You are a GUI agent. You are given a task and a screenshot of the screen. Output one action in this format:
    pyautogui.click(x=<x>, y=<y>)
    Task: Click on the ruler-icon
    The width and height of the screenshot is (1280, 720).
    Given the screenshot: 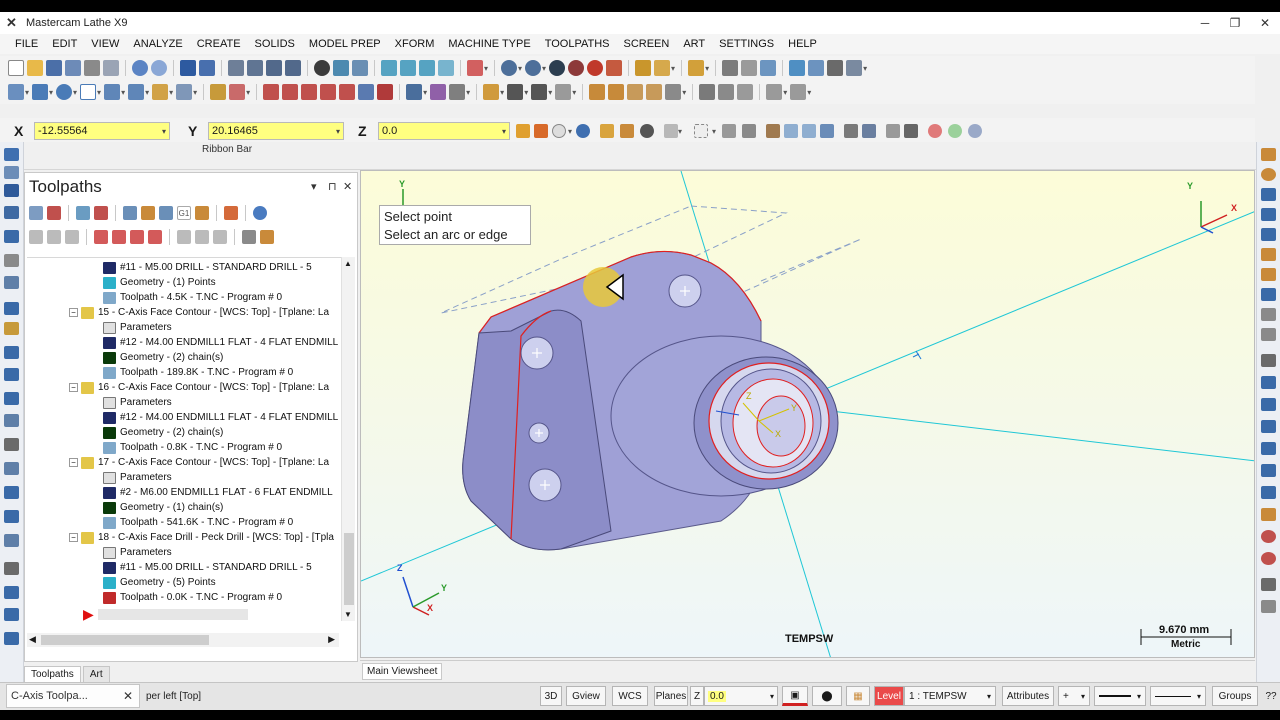 What is the action you would take?
    pyautogui.click(x=1268, y=334)
    